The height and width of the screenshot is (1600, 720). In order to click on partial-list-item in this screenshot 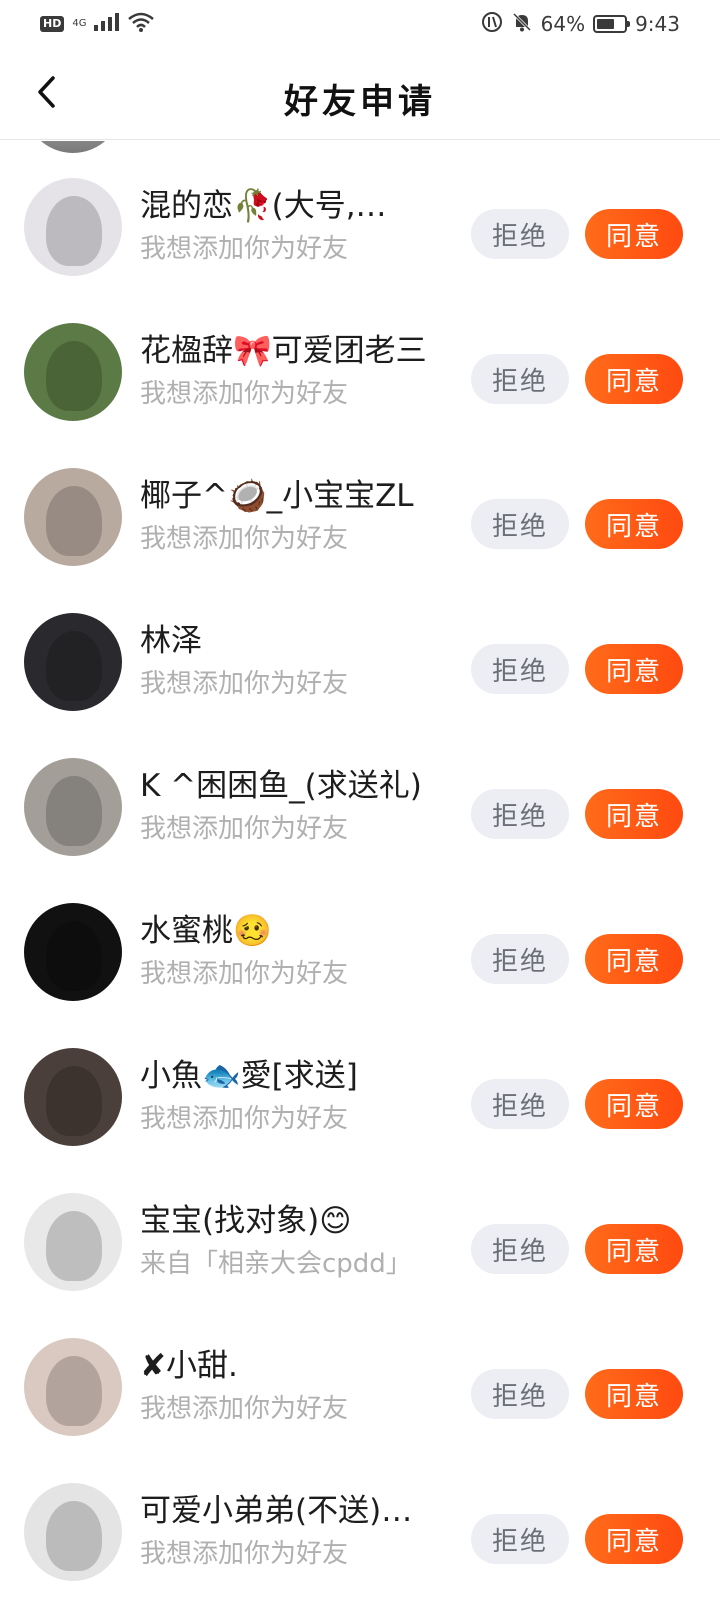, I will do `click(360, 147)`.